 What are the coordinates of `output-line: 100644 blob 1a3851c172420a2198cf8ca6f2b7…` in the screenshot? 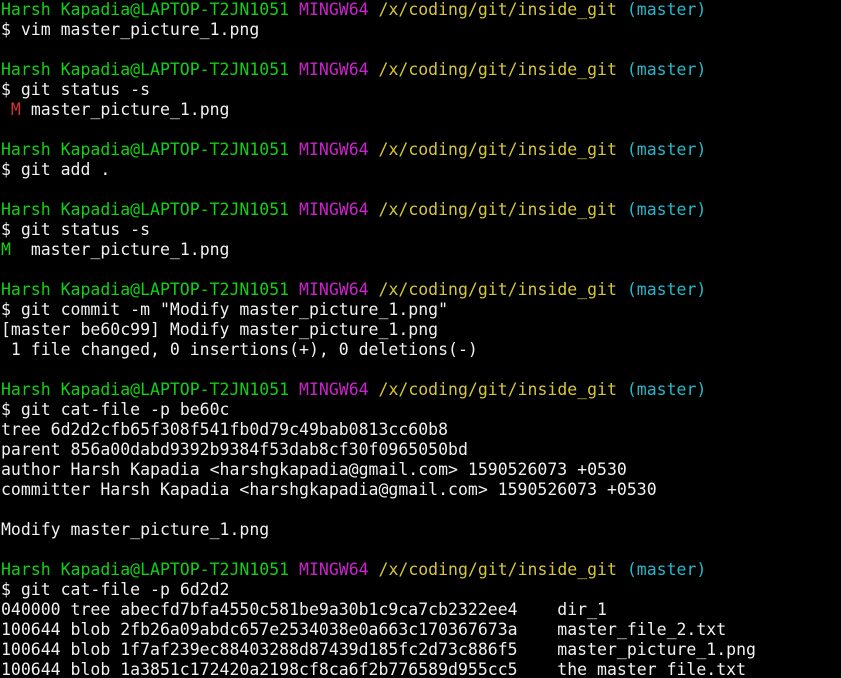 It's located at (374, 669).